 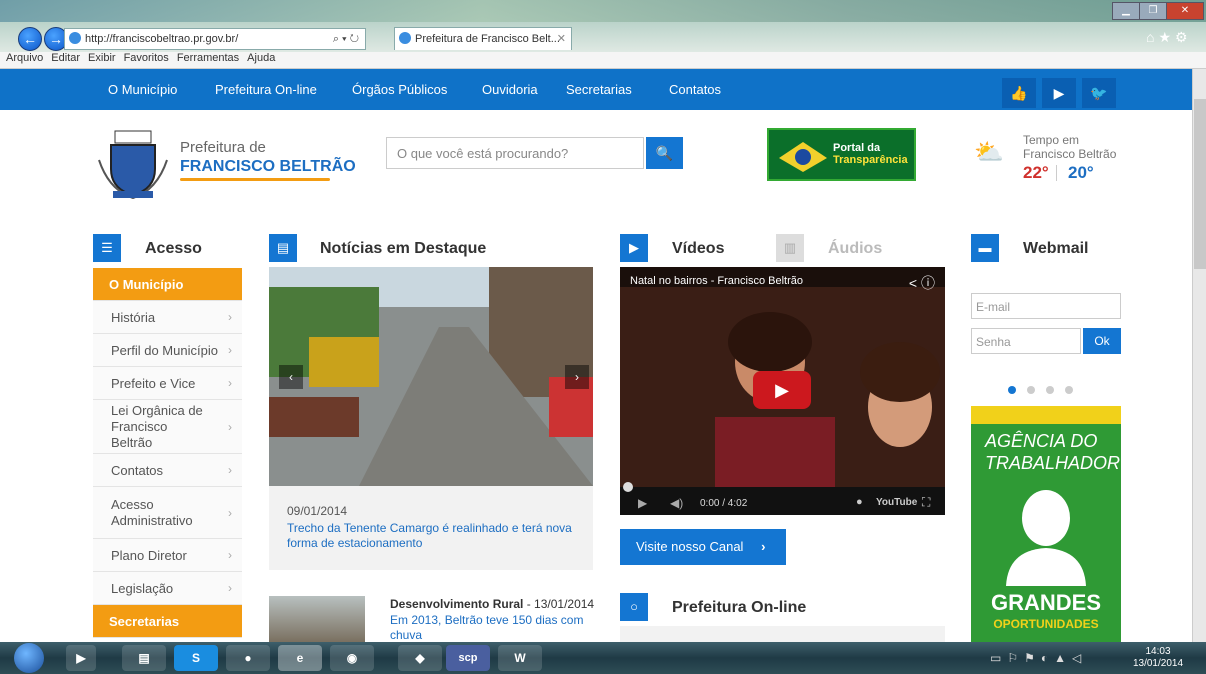 What do you see at coordinates (1012, 390) in the screenshot?
I see `carousel-dot-active` at bounding box center [1012, 390].